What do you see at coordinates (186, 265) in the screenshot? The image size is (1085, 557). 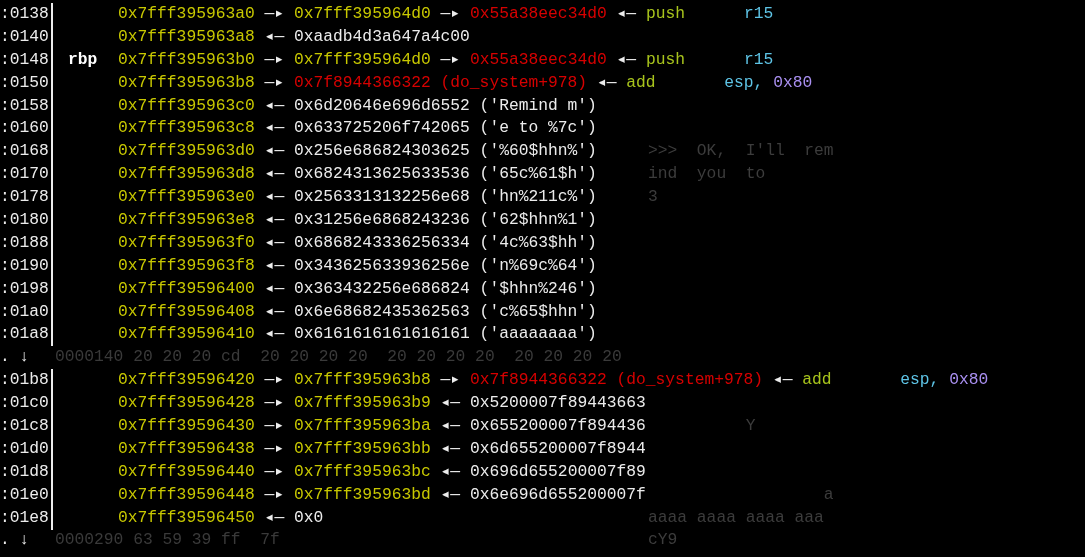 I see `address-text: 0x7fff395963f8` at bounding box center [186, 265].